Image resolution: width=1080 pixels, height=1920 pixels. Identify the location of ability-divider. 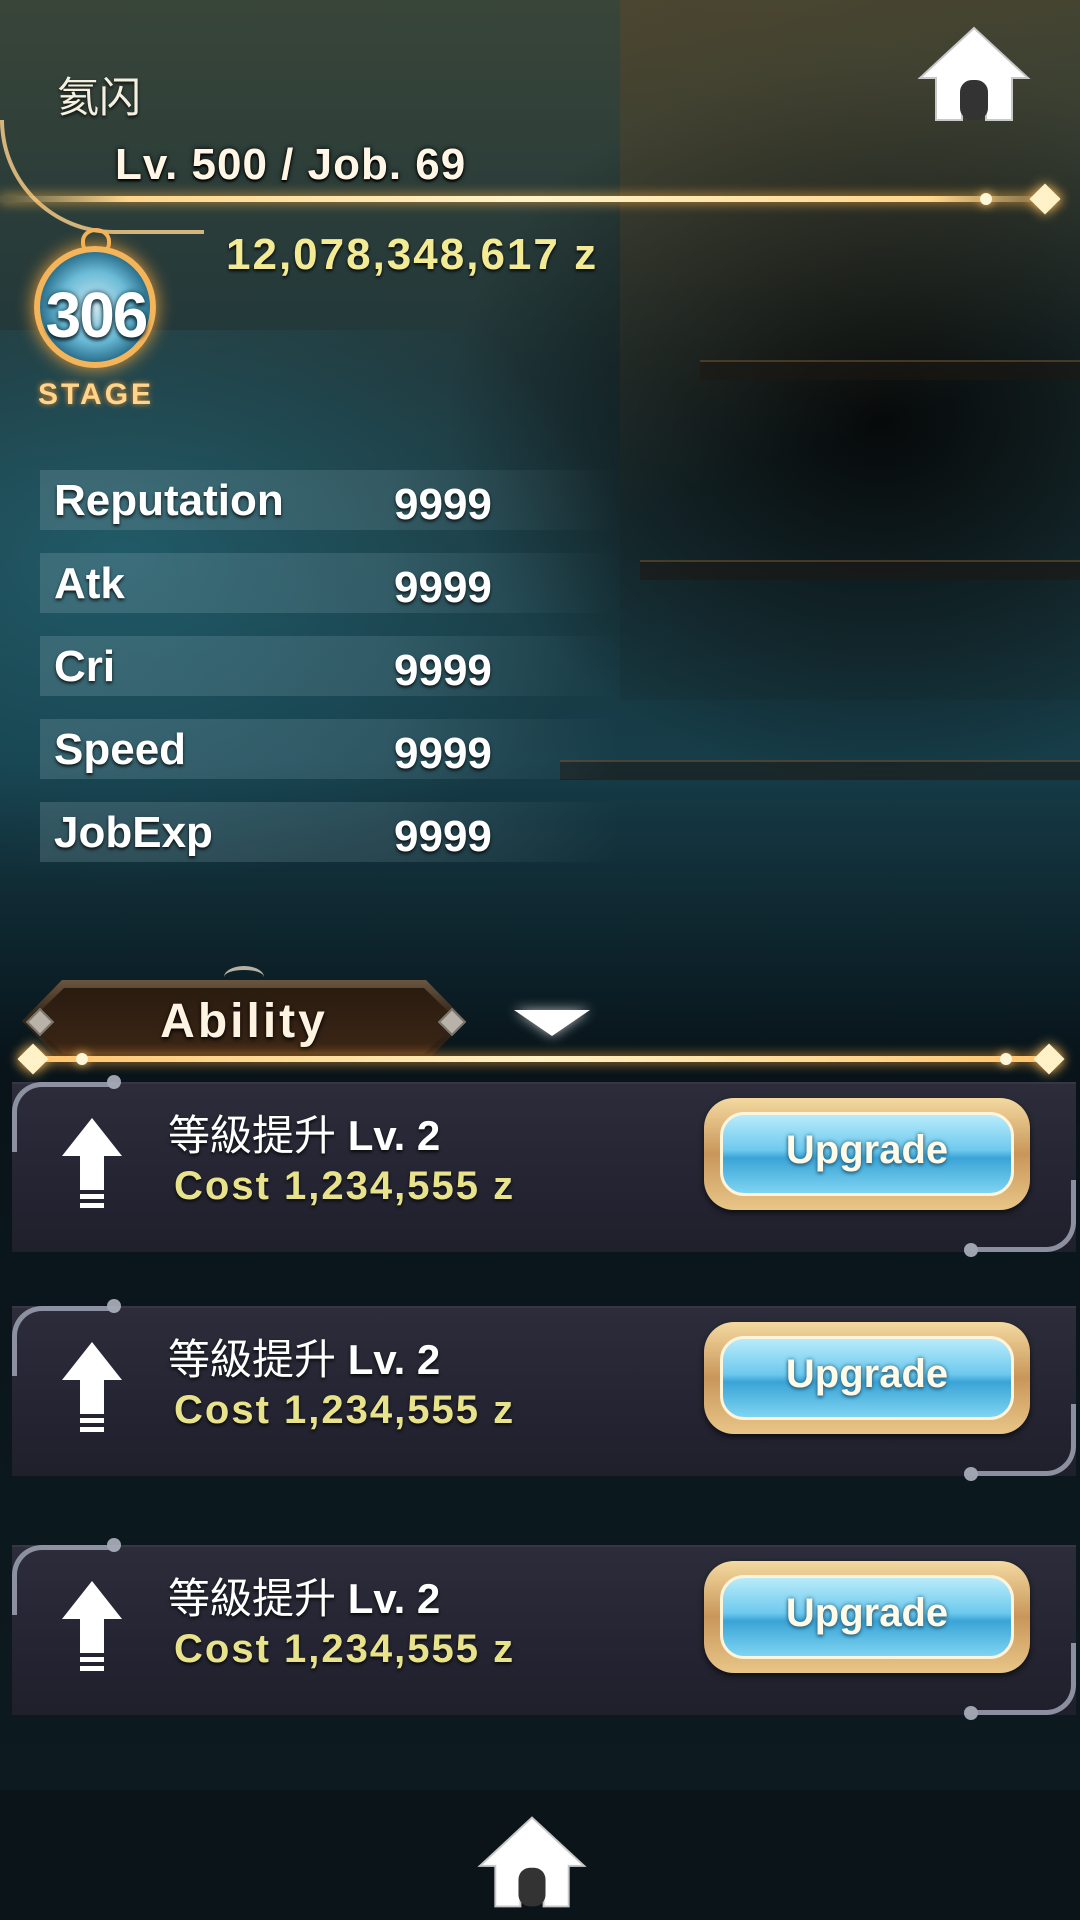
(540, 1059).